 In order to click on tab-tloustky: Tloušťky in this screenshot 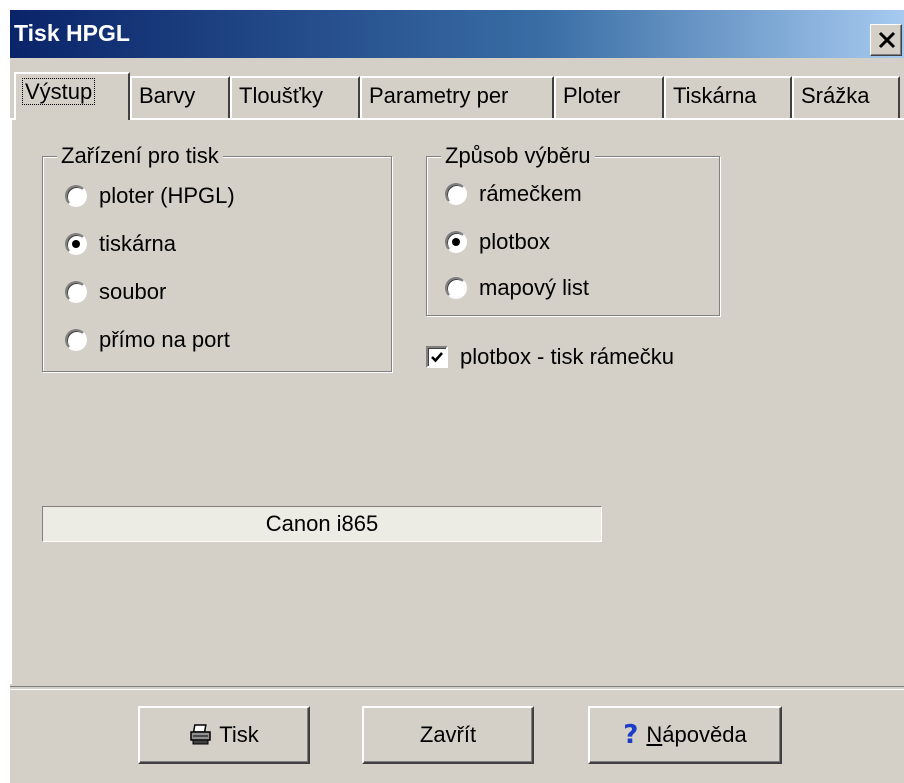, I will do `click(295, 97)`.